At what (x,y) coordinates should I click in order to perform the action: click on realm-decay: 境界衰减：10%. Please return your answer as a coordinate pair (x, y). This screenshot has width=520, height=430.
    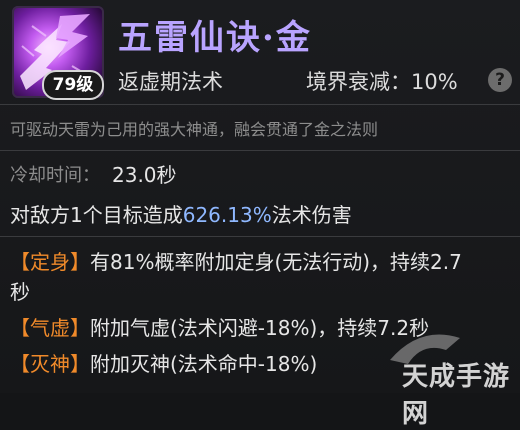
    Looking at the image, I should click on (382, 81).